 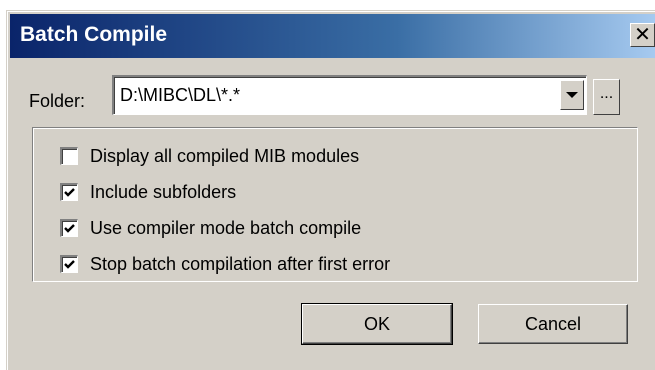 What do you see at coordinates (332, 36) in the screenshot?
I see `title-bar: Batch Compile ✕` at bounding box center [332, 36].